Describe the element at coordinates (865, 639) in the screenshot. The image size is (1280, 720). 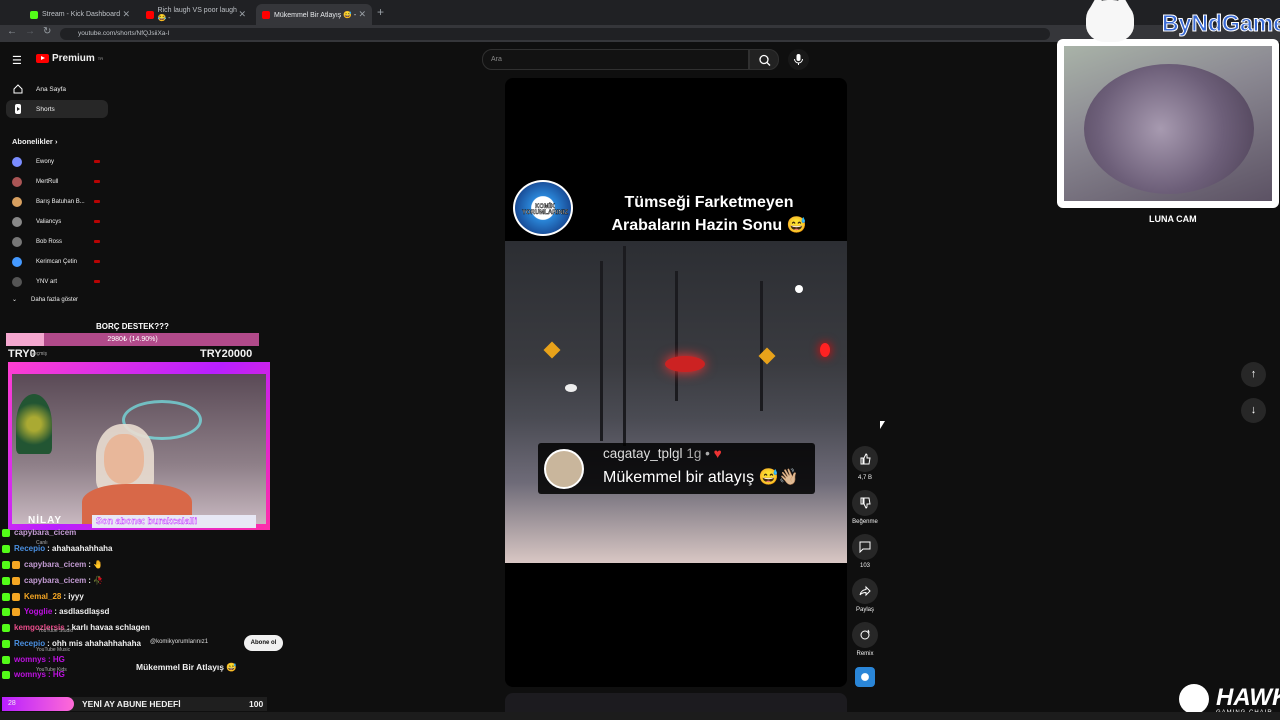
I see `remix-button: Remix` at that location.